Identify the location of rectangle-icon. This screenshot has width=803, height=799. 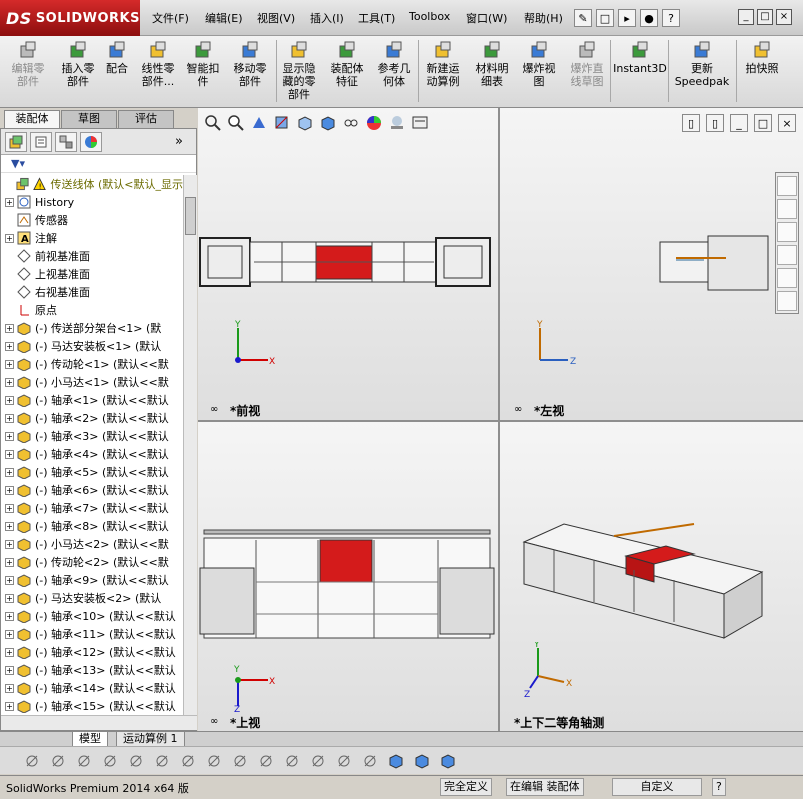
(318, 761).